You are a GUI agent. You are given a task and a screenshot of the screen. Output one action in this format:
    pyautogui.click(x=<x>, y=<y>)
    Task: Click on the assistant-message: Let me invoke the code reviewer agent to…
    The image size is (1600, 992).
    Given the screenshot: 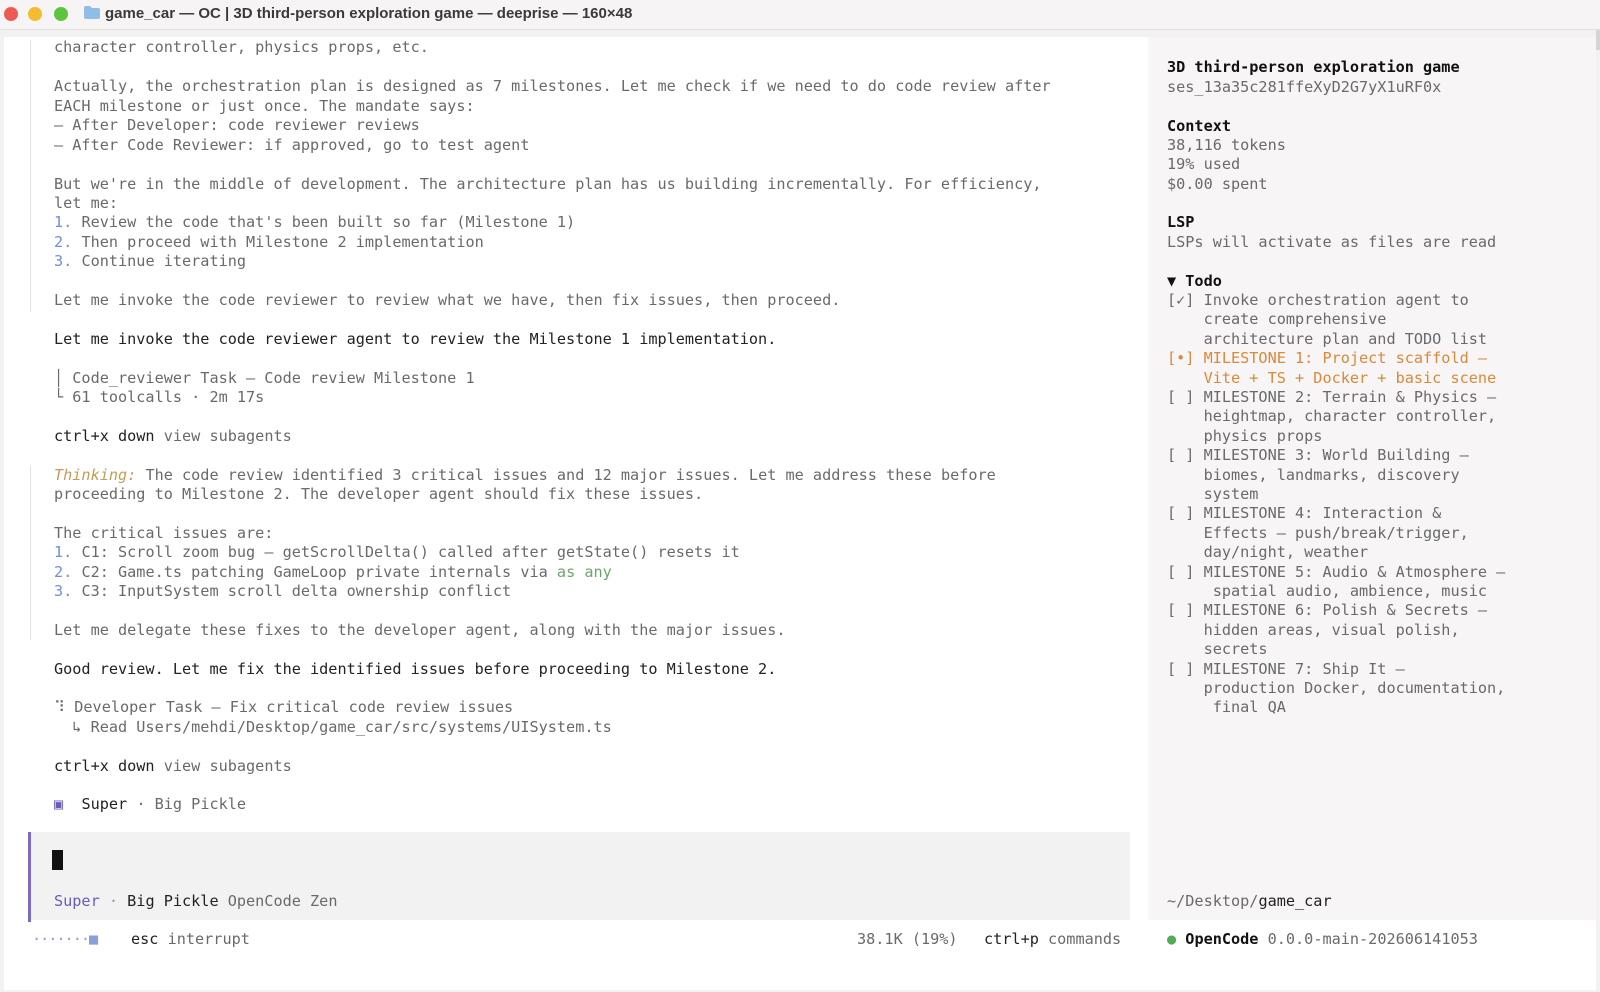 What is the action you would take?
    pyautogui.click(x=415, y=339)
    